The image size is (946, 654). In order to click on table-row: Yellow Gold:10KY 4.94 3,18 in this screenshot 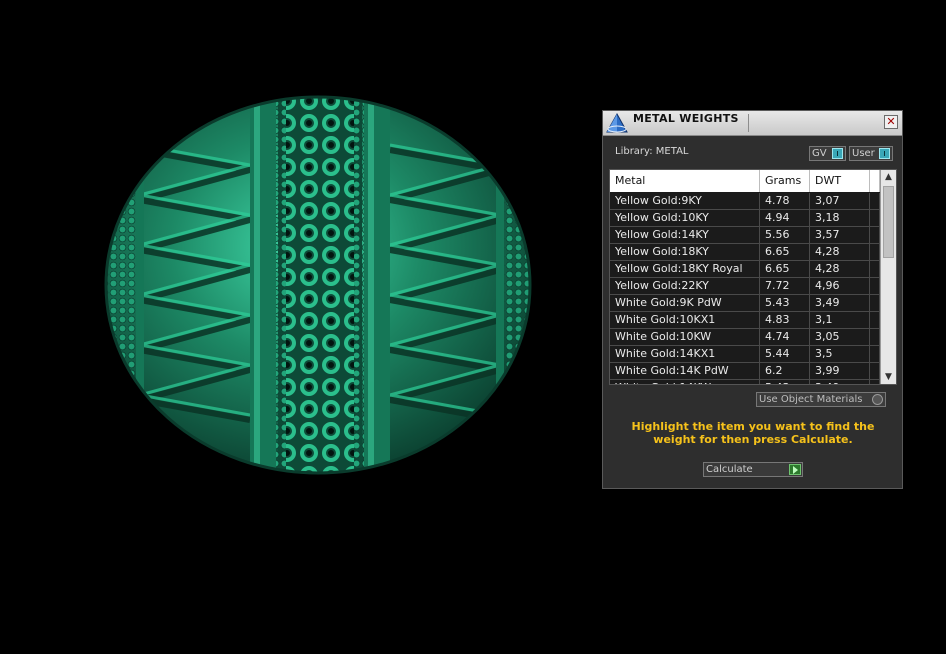, I will do `click(745, 218)`.